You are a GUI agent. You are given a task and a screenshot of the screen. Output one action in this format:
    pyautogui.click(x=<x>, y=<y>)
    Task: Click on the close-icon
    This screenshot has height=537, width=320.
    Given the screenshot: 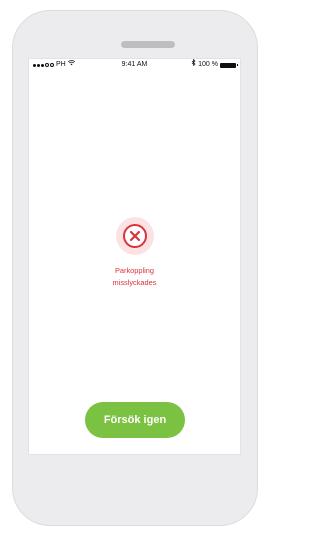 What is the action you would take?
    pyautogui.click(x=134, y=236)
    